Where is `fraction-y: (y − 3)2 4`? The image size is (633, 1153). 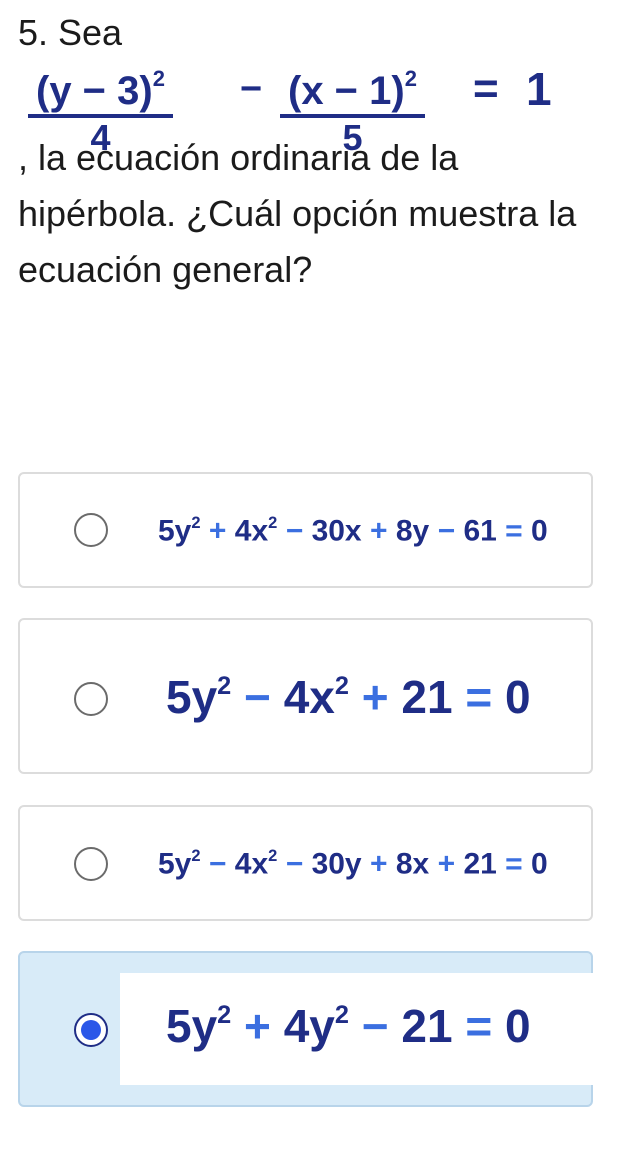
fraction-y: (y − 3)2 4 is located at coordinates (100, 107).